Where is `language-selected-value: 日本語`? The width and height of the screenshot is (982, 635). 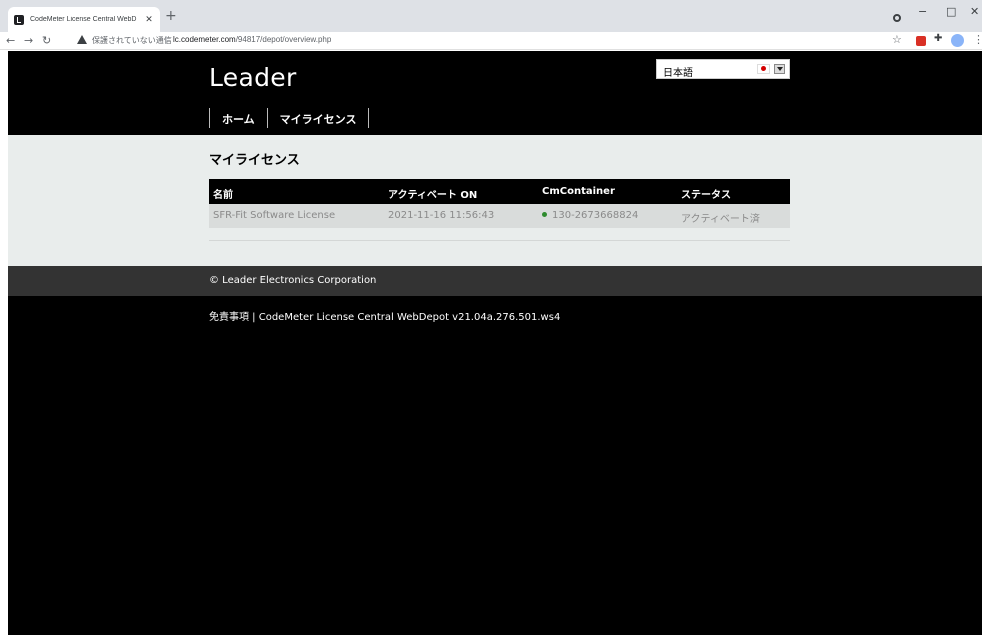
language-selected-value: 日本語 is located at coordinates (678, 73).